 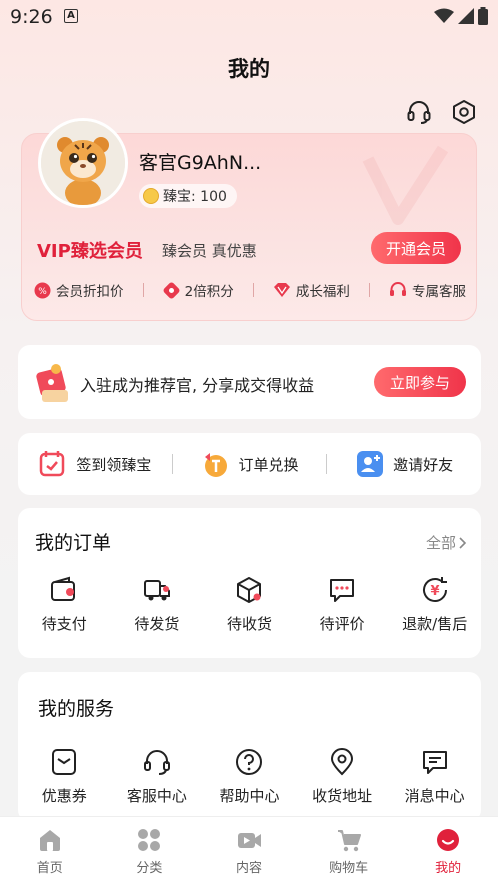 What do you see at coordinates (250, 290) in the screenshot?
I see `vip-perks: % 会员折扣价 2倍积分 成长福利 专属客服` at bounding box center [250, 290].